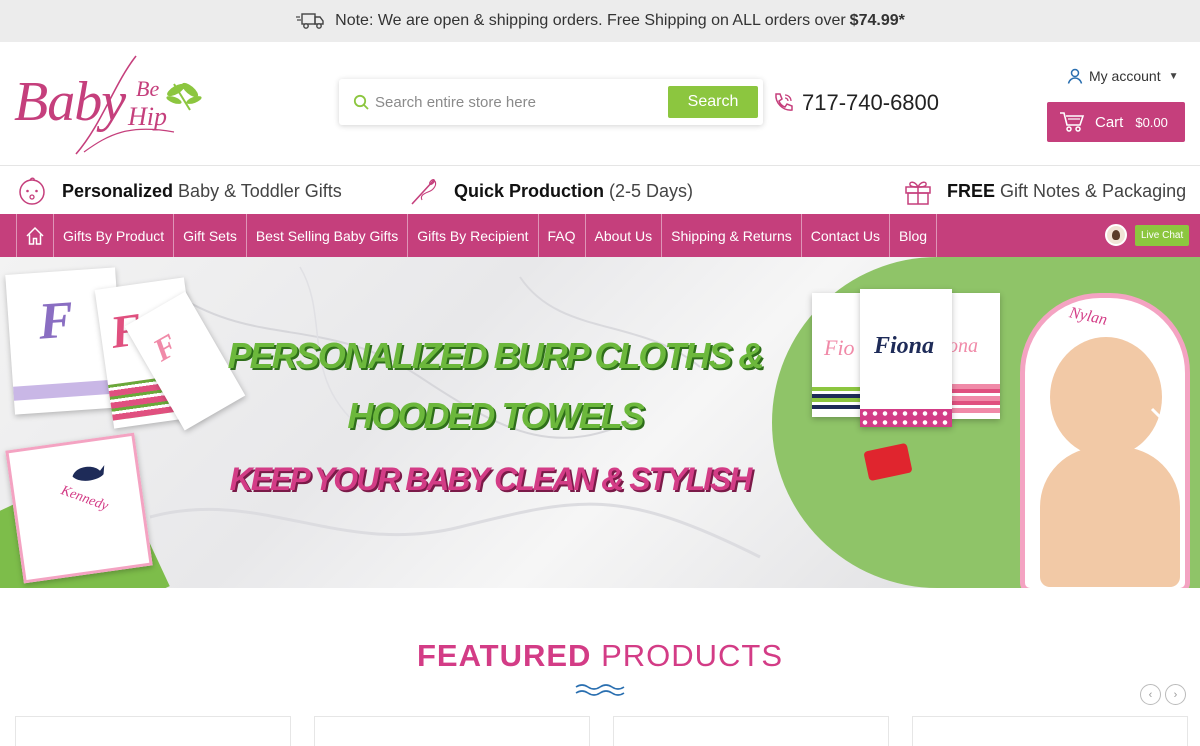  Describe the element at coordinates (88, 473) in the screenshot. I see `whale-icon` at that location.